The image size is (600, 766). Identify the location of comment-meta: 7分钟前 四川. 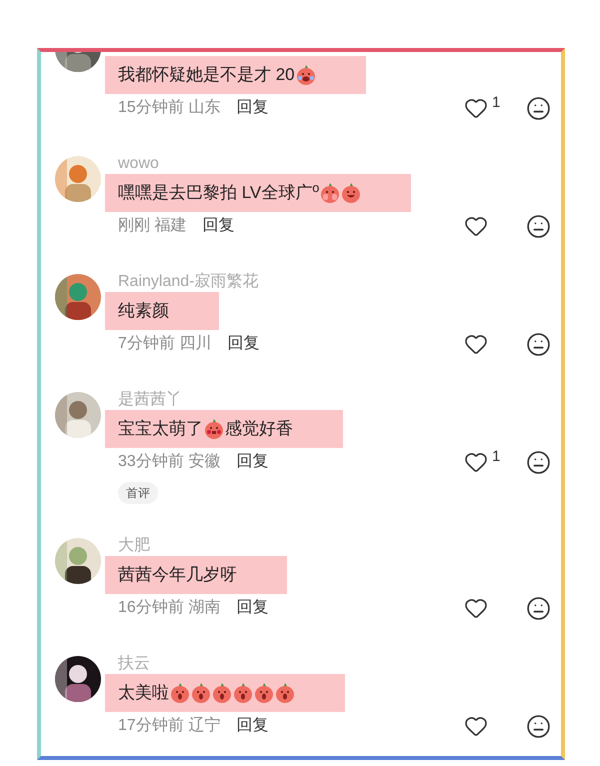
(165, 344).